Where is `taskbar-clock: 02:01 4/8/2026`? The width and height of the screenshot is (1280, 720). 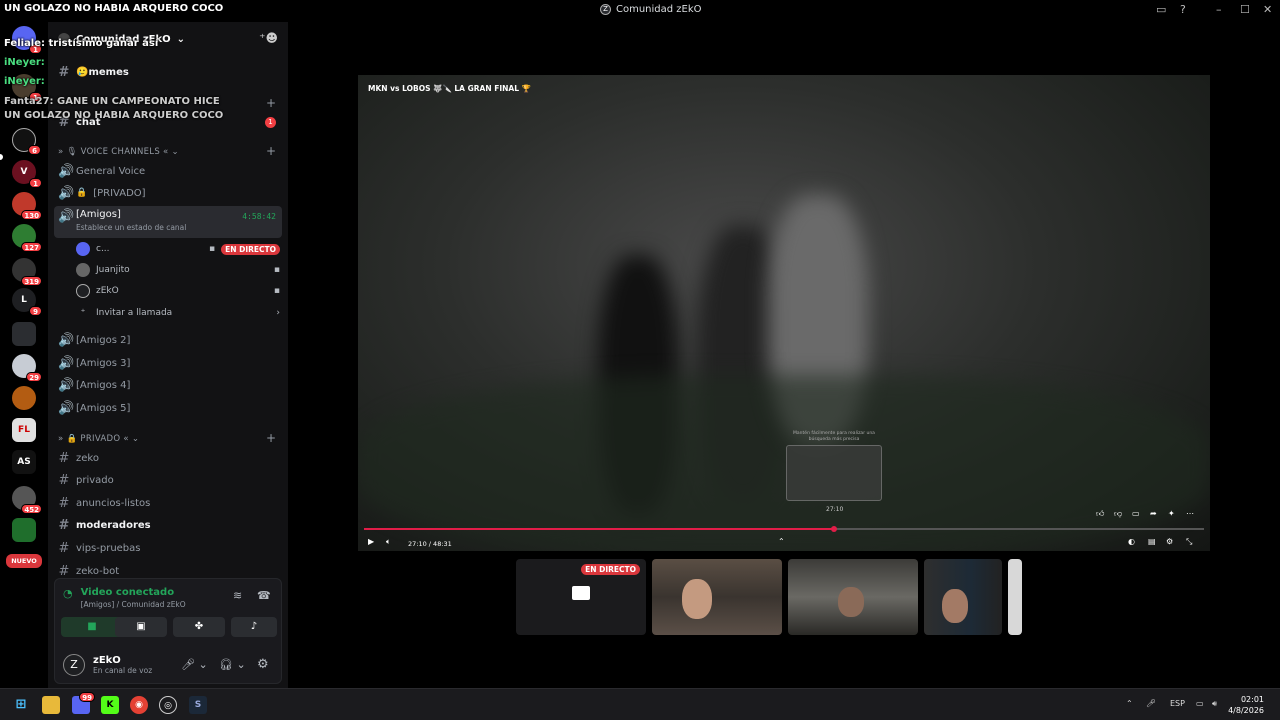 taskbar-clock: 02:01 4/8/2026 is located at coordinates (1246, 705).